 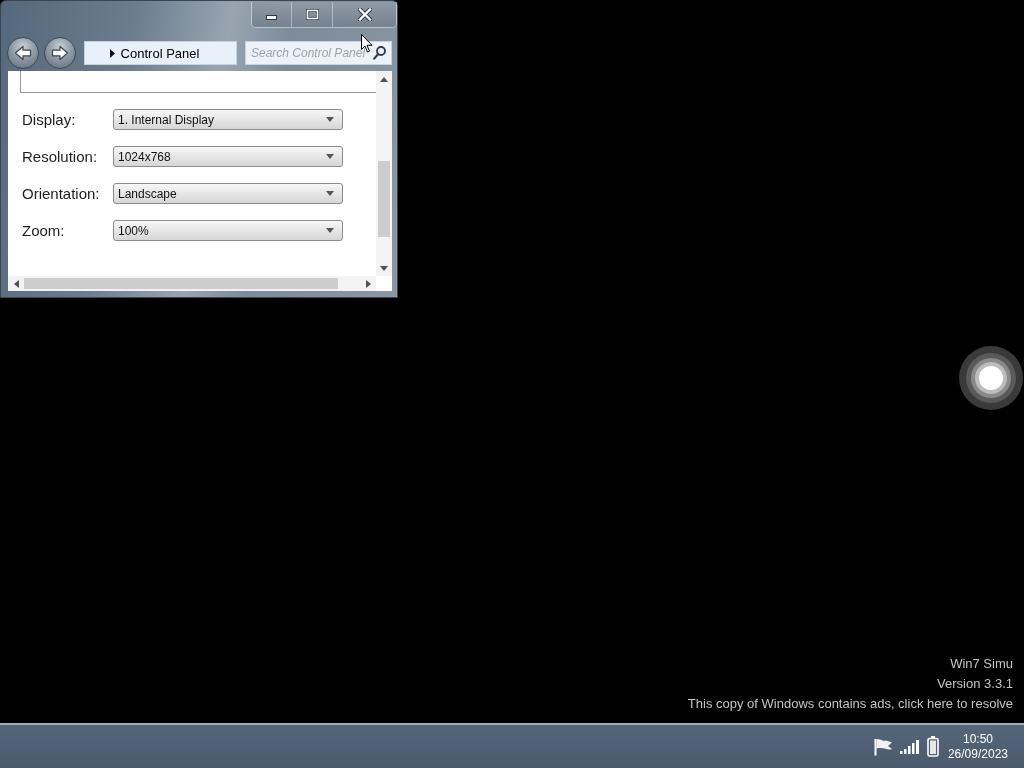 What do you see at coordinates (975, 684) in the screenshot?
I see `notice-text: Version 3.3.1` at bounding box center [975, 684].